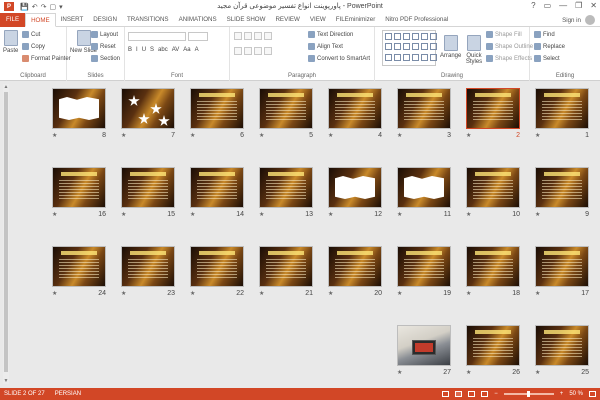  What do you see at coordinates (248, 36) in the screenshot?
I see `numbering-button` at bounding box center [248, 36].